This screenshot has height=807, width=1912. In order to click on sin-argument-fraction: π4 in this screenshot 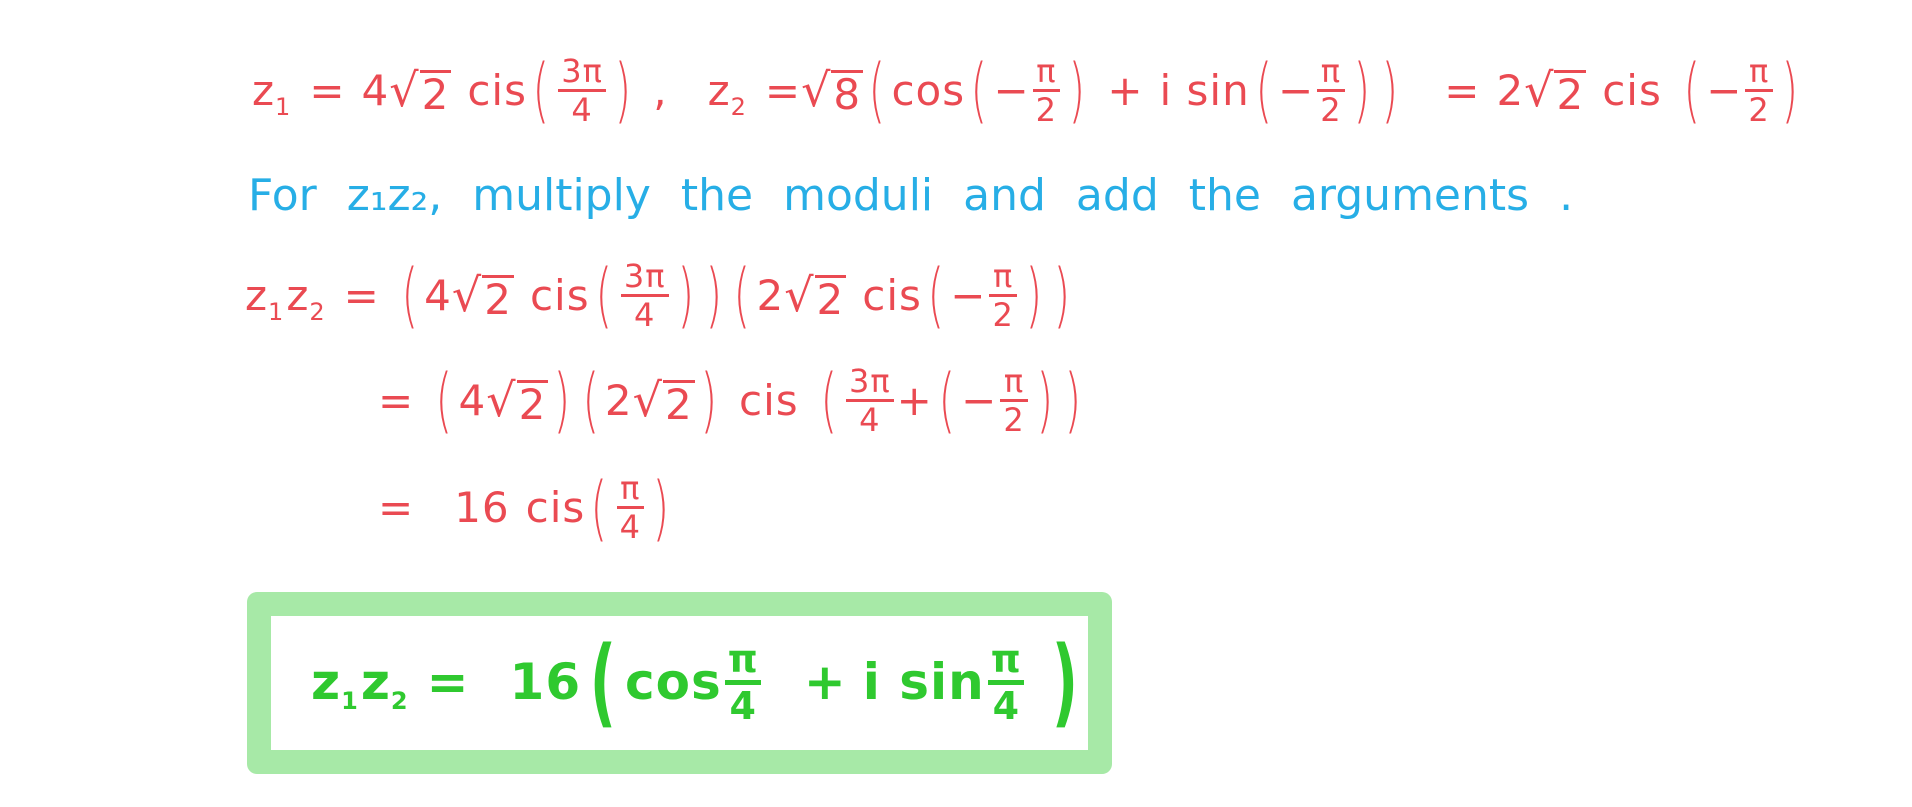, I will do `click(1005, 682)`.